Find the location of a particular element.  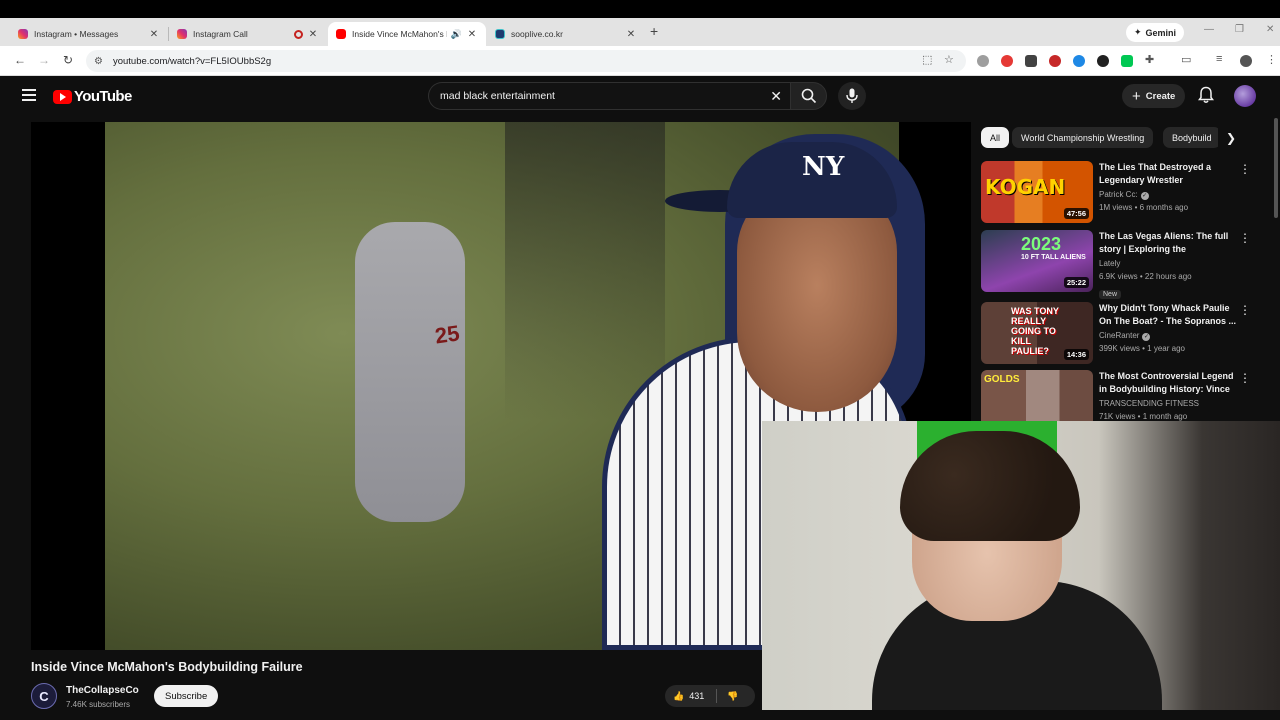

channel-label: Patrick Cc: is located at coordinates (1118, 194).